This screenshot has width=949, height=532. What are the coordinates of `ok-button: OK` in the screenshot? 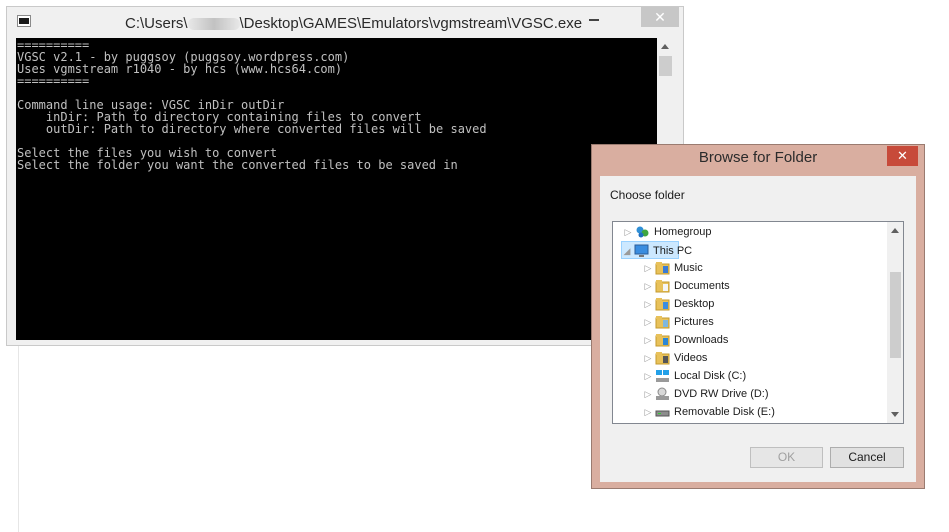 It's located at (786, 457).